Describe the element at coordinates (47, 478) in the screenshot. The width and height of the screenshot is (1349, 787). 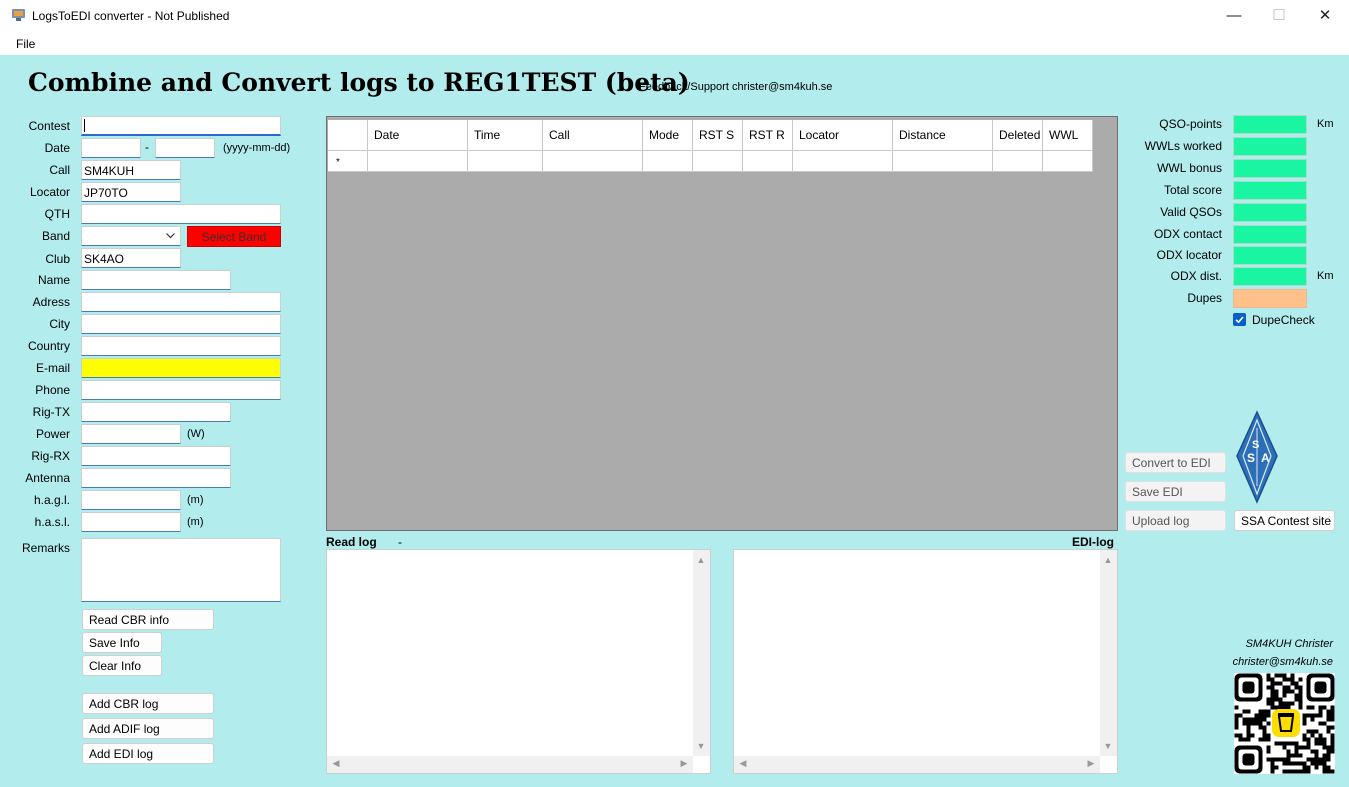
I see `antenna-label: Antenna` at that location.